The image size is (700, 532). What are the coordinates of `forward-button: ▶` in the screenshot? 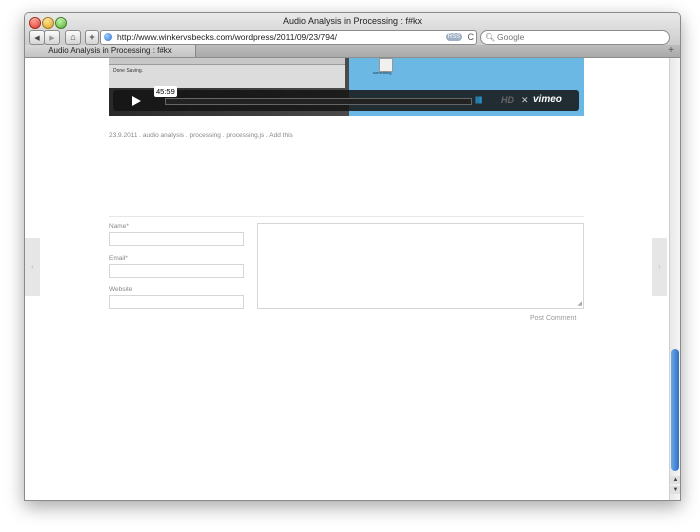 It's located at (52, 37).